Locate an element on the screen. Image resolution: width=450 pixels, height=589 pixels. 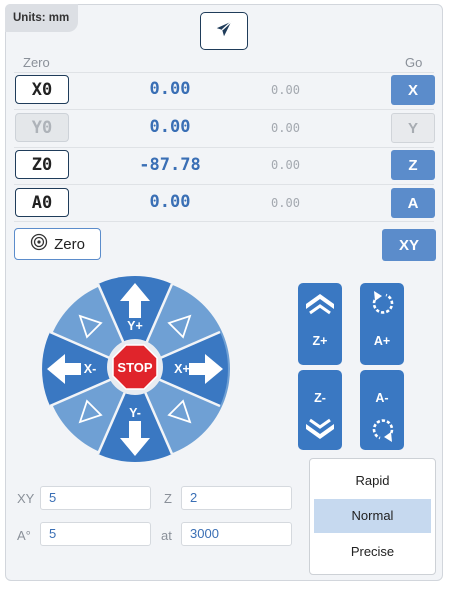
speed-option-normal: Normal is located at coordinates (372, 516).